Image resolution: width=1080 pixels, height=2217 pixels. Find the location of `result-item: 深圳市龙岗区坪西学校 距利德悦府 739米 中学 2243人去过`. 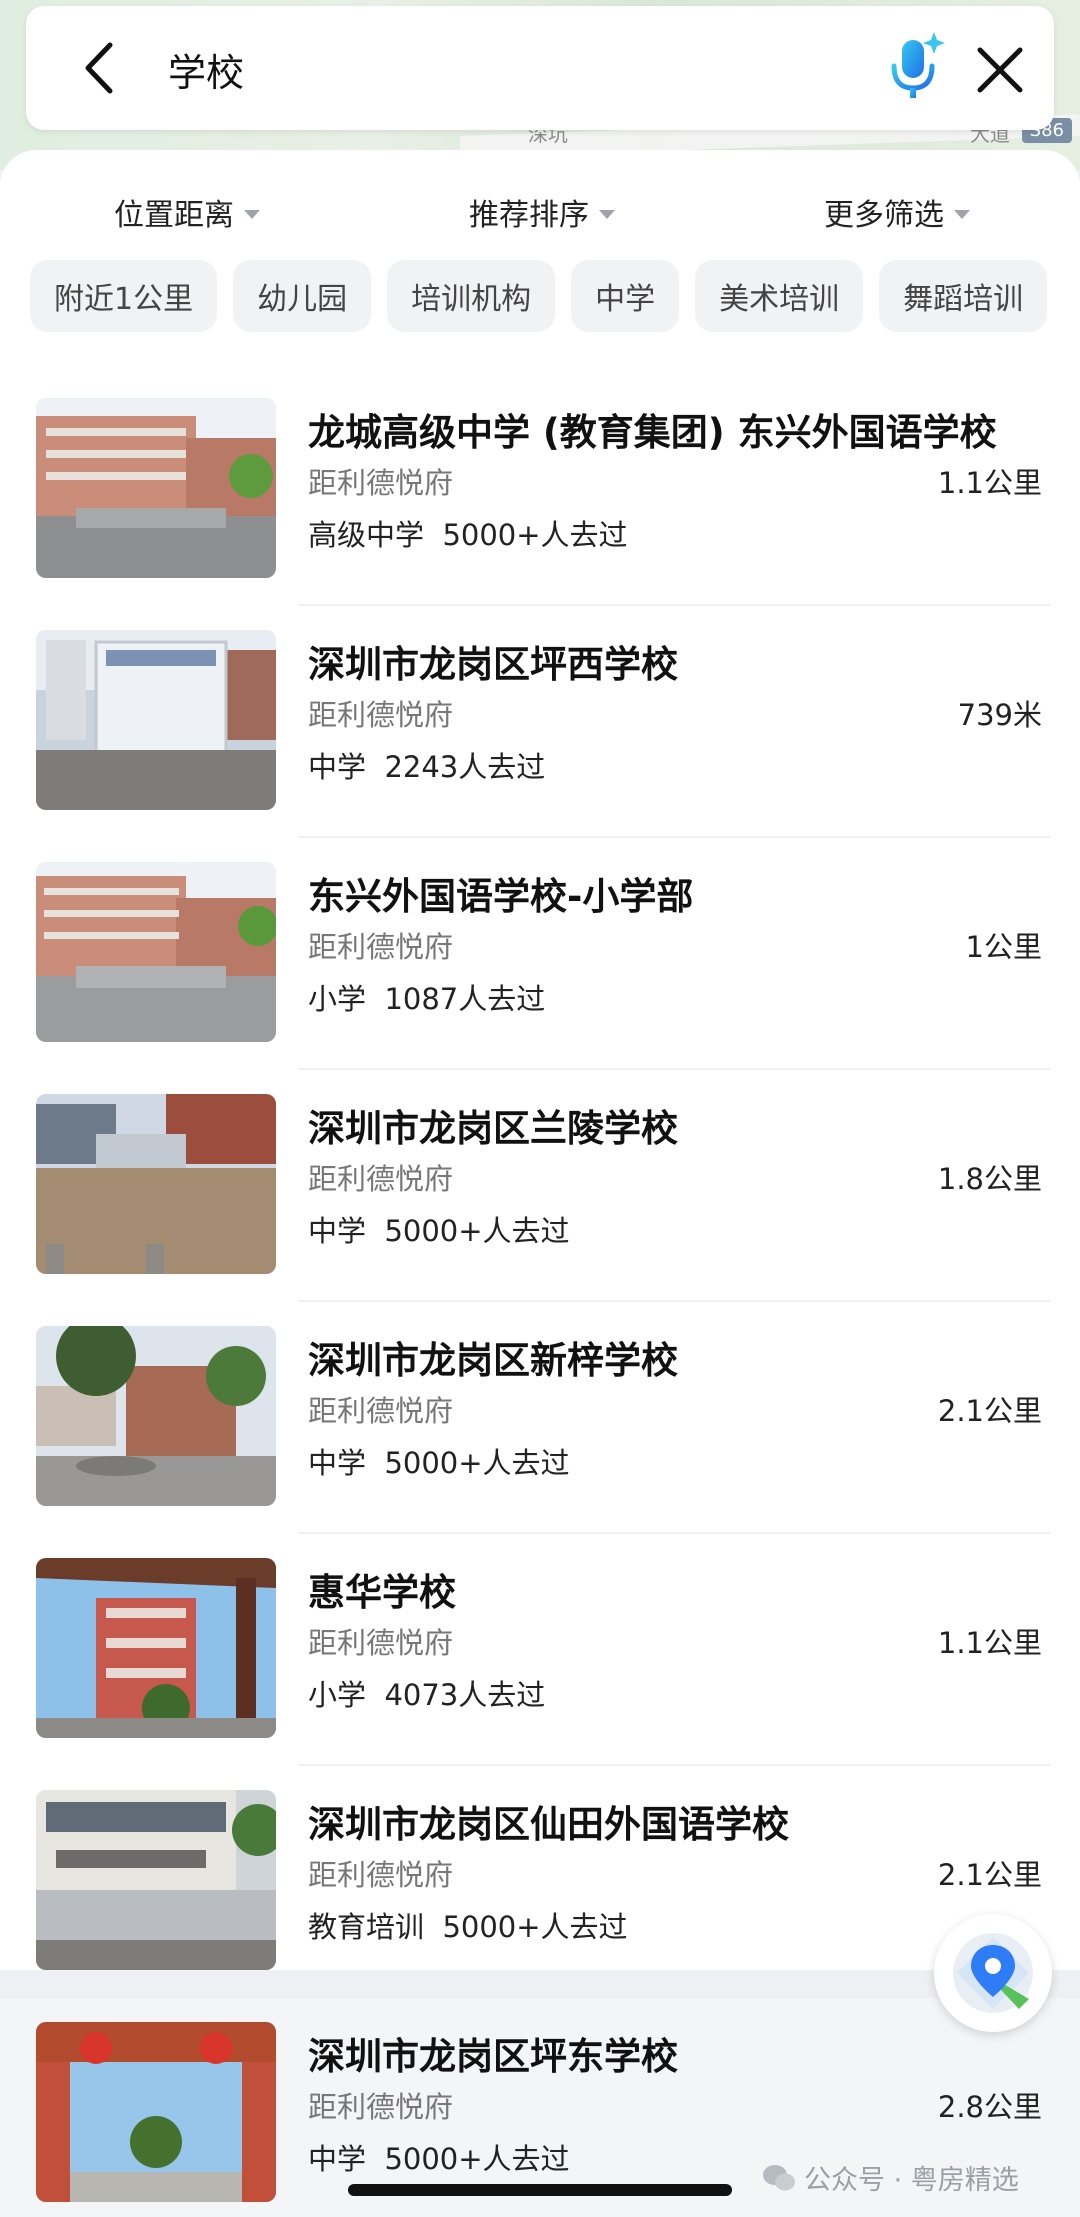

result-item: 深圳市龙岗区坪西学校 距利德悦府 739米 中学 2243人去过 is located at coordinates (540, 722).